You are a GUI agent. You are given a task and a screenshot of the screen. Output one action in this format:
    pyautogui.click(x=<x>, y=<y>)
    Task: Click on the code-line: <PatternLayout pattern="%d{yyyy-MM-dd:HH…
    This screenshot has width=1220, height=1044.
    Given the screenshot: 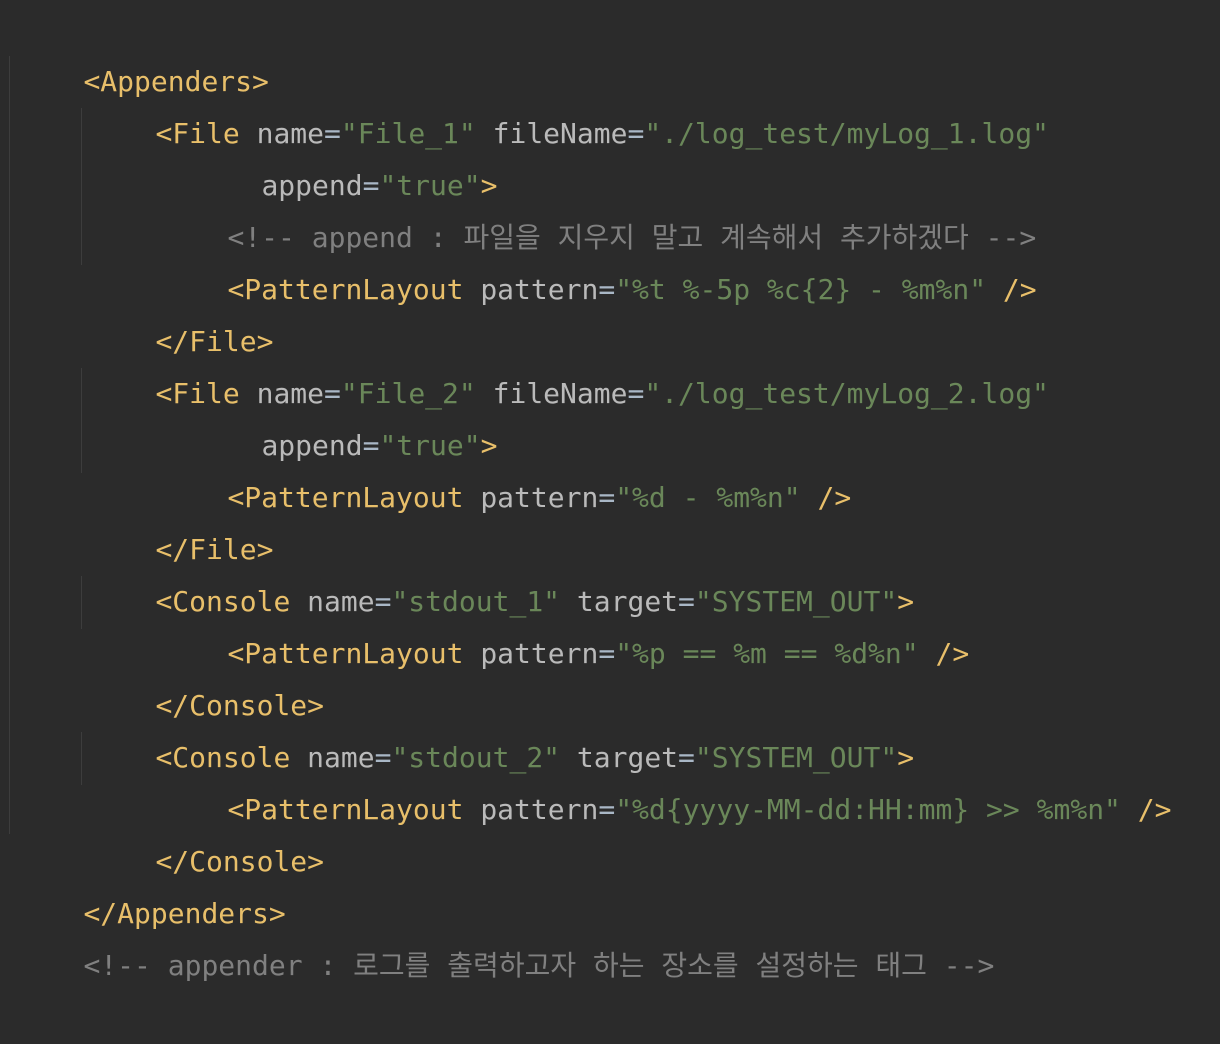 What is the action you would take?
    pyautogui.click(x=665, y=779)
    